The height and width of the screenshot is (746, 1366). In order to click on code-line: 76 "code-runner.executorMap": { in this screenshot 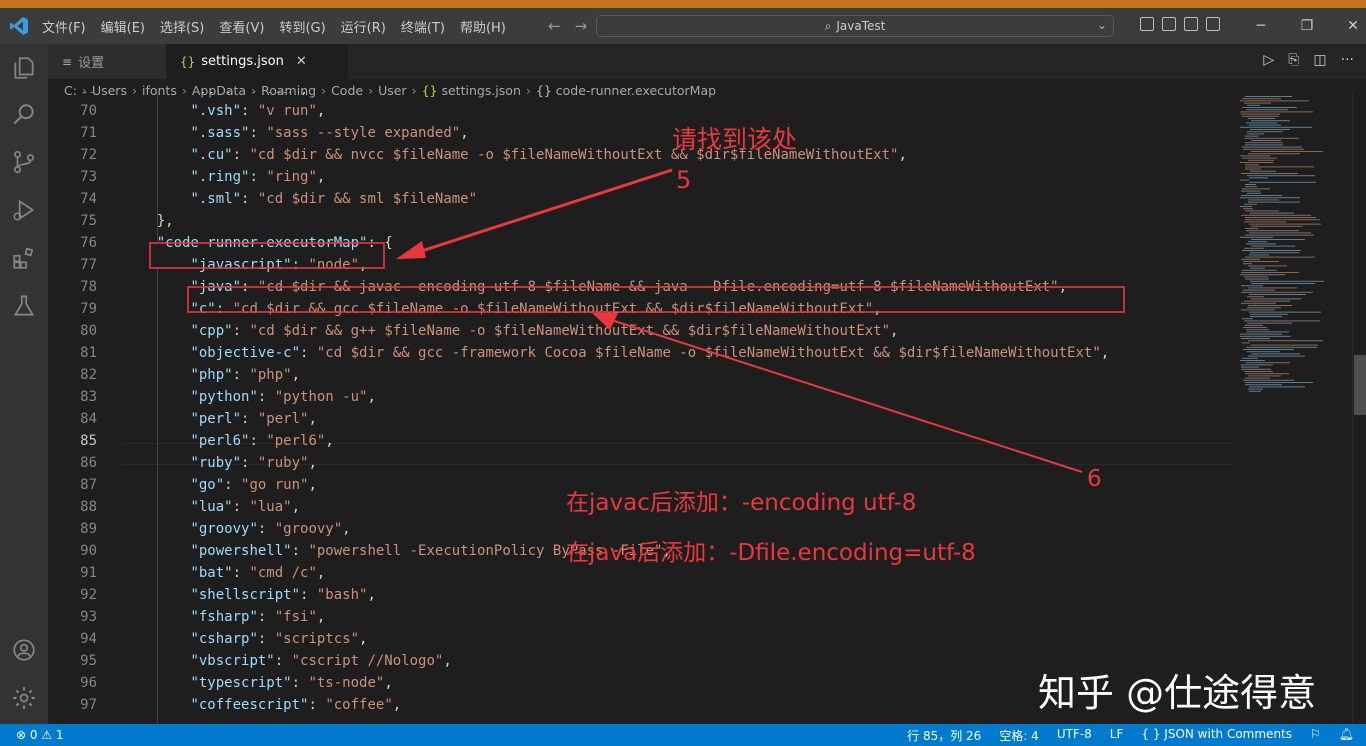, I will do `click(640, 243)`.